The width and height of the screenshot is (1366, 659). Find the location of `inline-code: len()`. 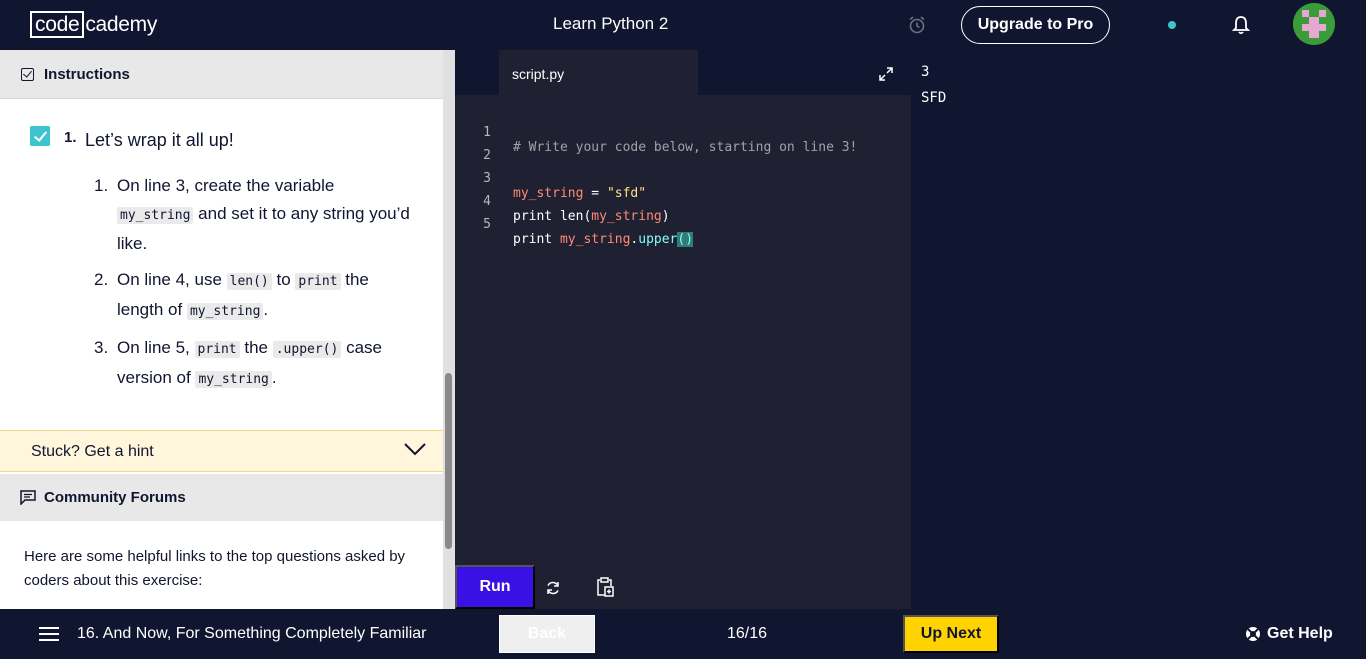

inline-code: len() is located at coordinates (249, 281).